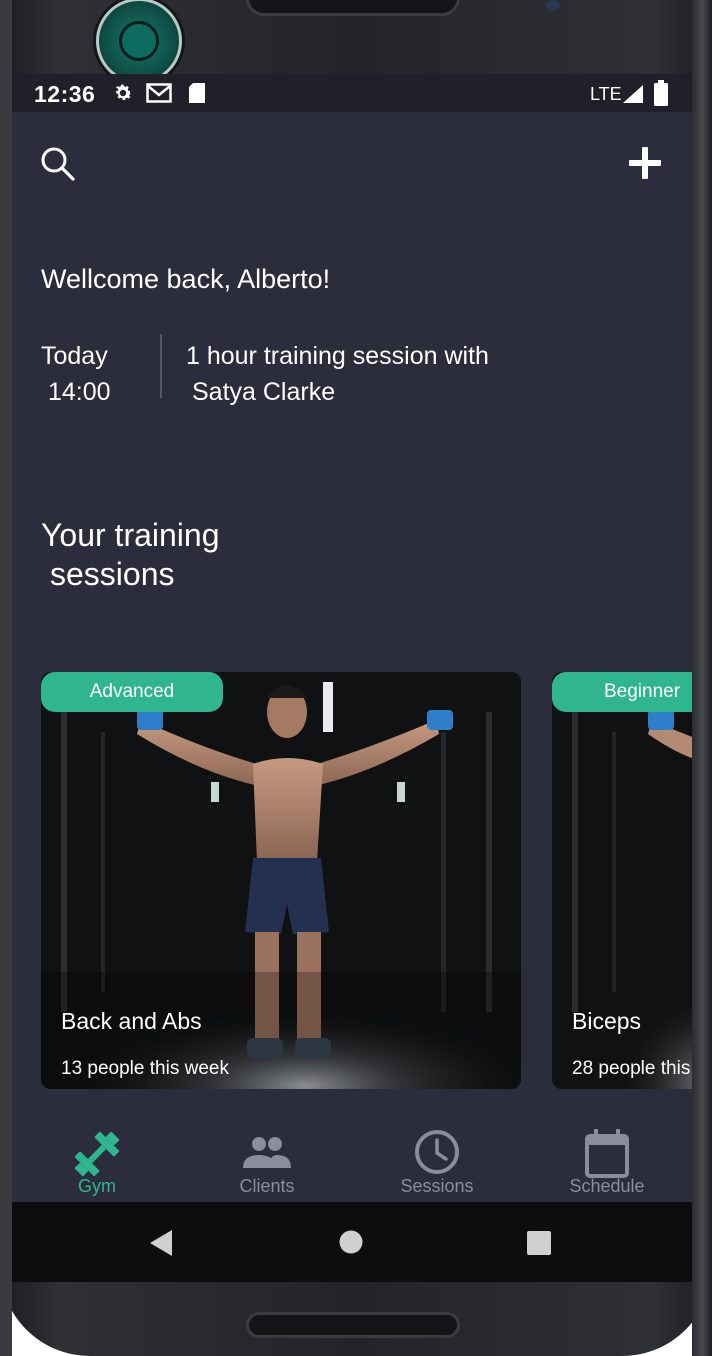  I want to click on card-title: Back and Abs, so click(131, 1021).